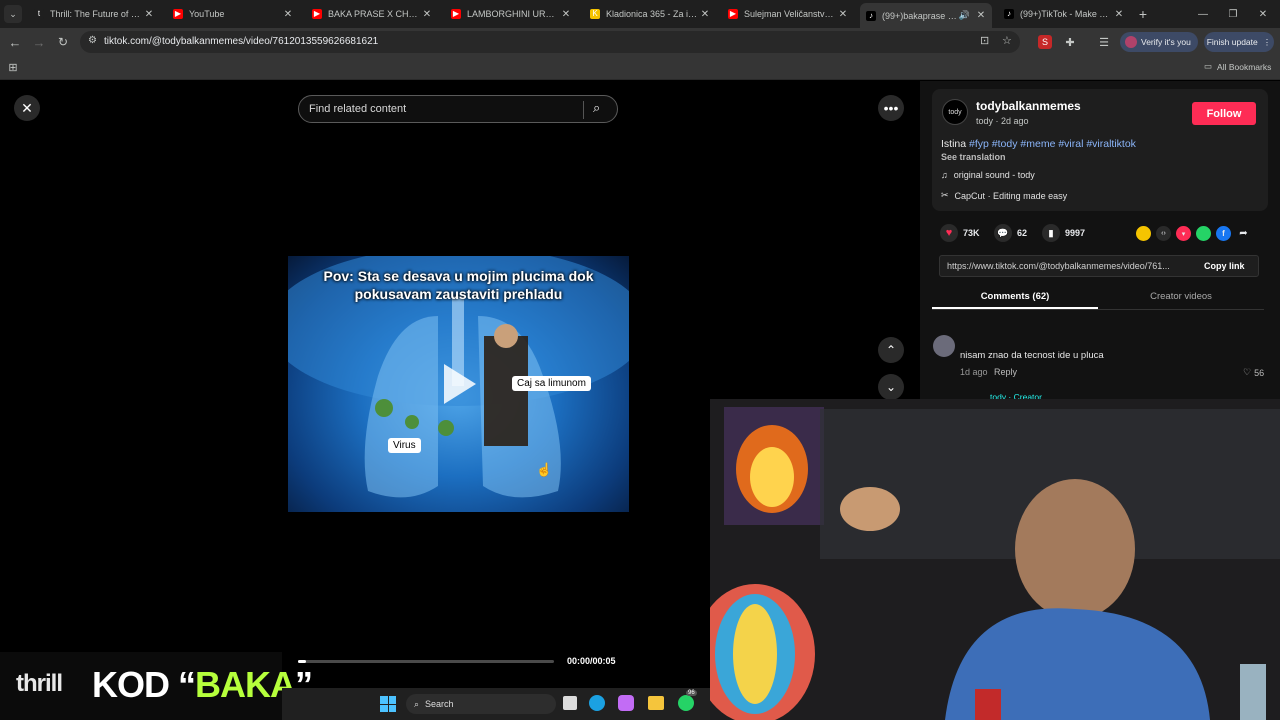 The width and height of the screenshot is (1280, 720). Describe the element at coordinates (13, 67) in the screenshot. I see `apps-grid-icon: ⊞` at that location.